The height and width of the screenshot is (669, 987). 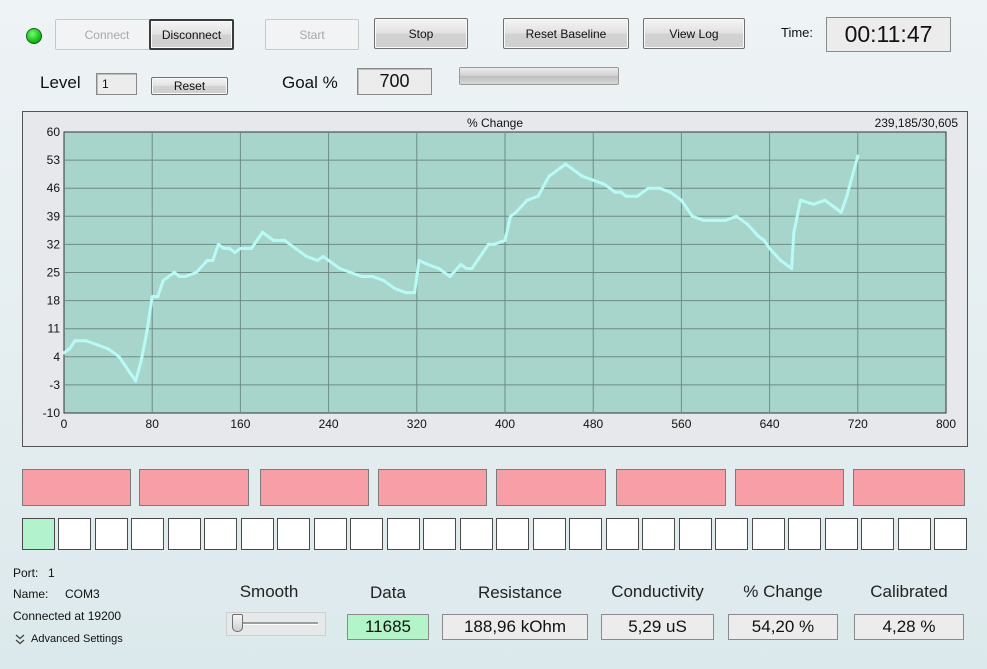 What do you see at coordinates (417, 424) in the screenshot?
I see `x-tick-label: 320` at bounding box center [417, 424].